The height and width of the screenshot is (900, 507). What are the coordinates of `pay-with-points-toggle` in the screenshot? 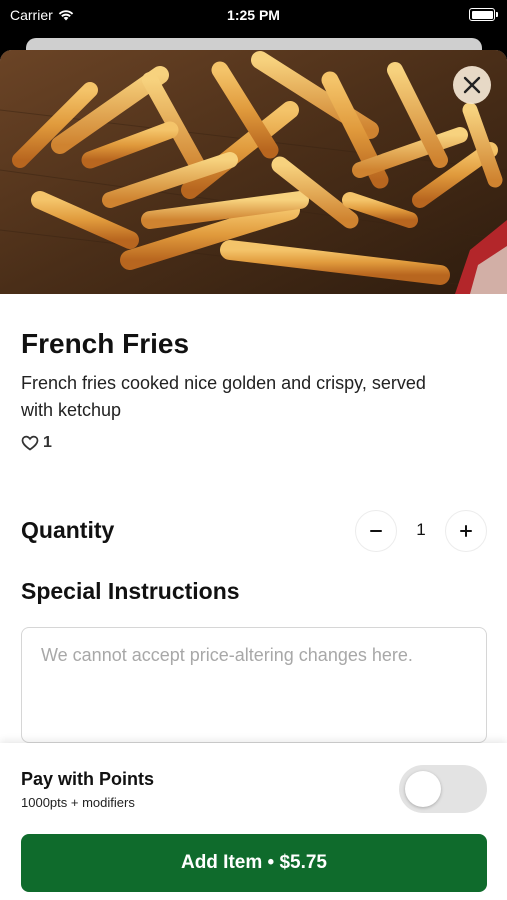 It's located at (443, 789).